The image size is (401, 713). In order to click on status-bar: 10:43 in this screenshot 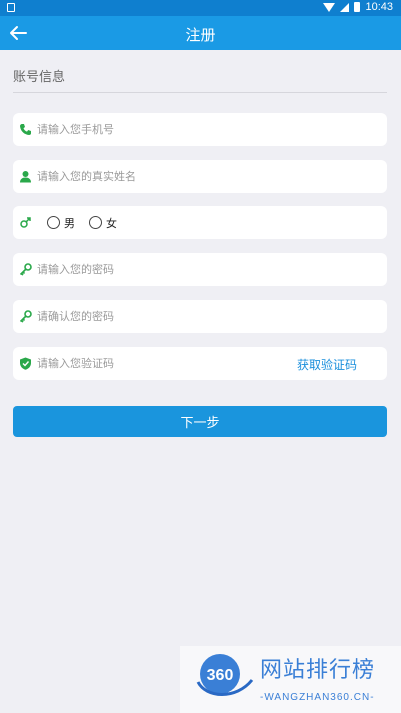, I will do `click(200, 8)`.